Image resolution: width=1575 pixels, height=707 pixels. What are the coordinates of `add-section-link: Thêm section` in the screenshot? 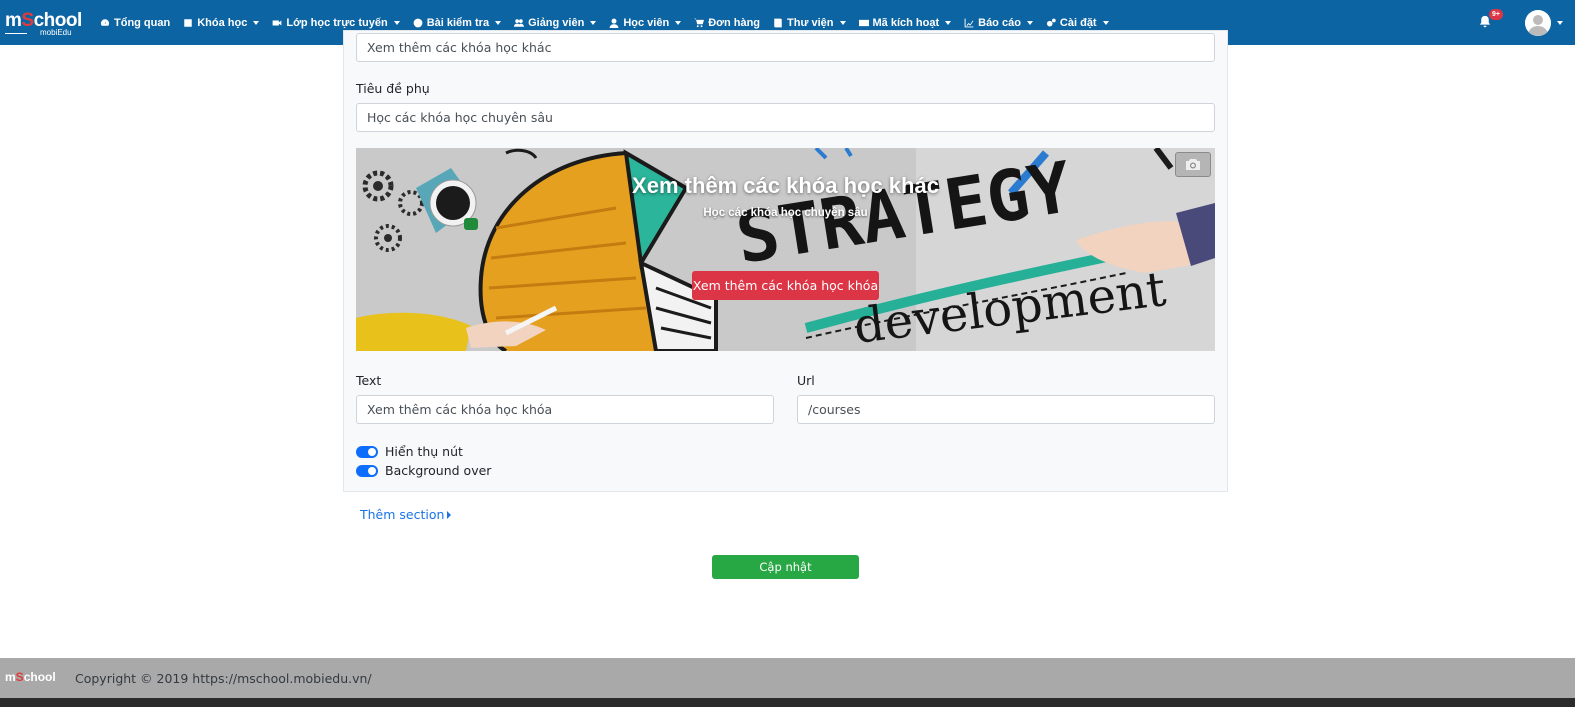 It's located at (406, 514).